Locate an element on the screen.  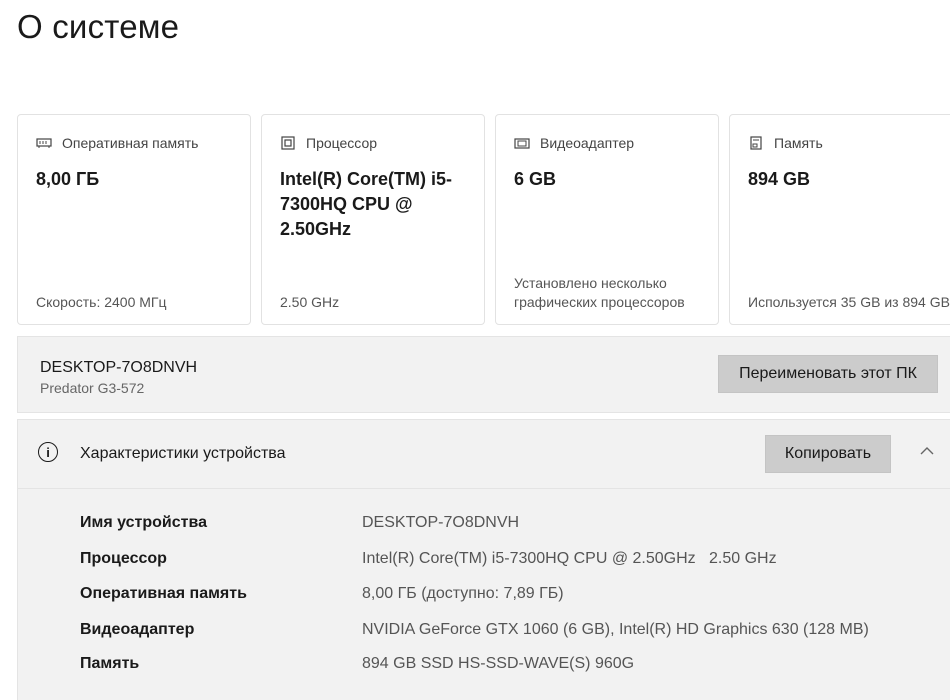
copy-button: Копировать is located at coordinates (828, 454).